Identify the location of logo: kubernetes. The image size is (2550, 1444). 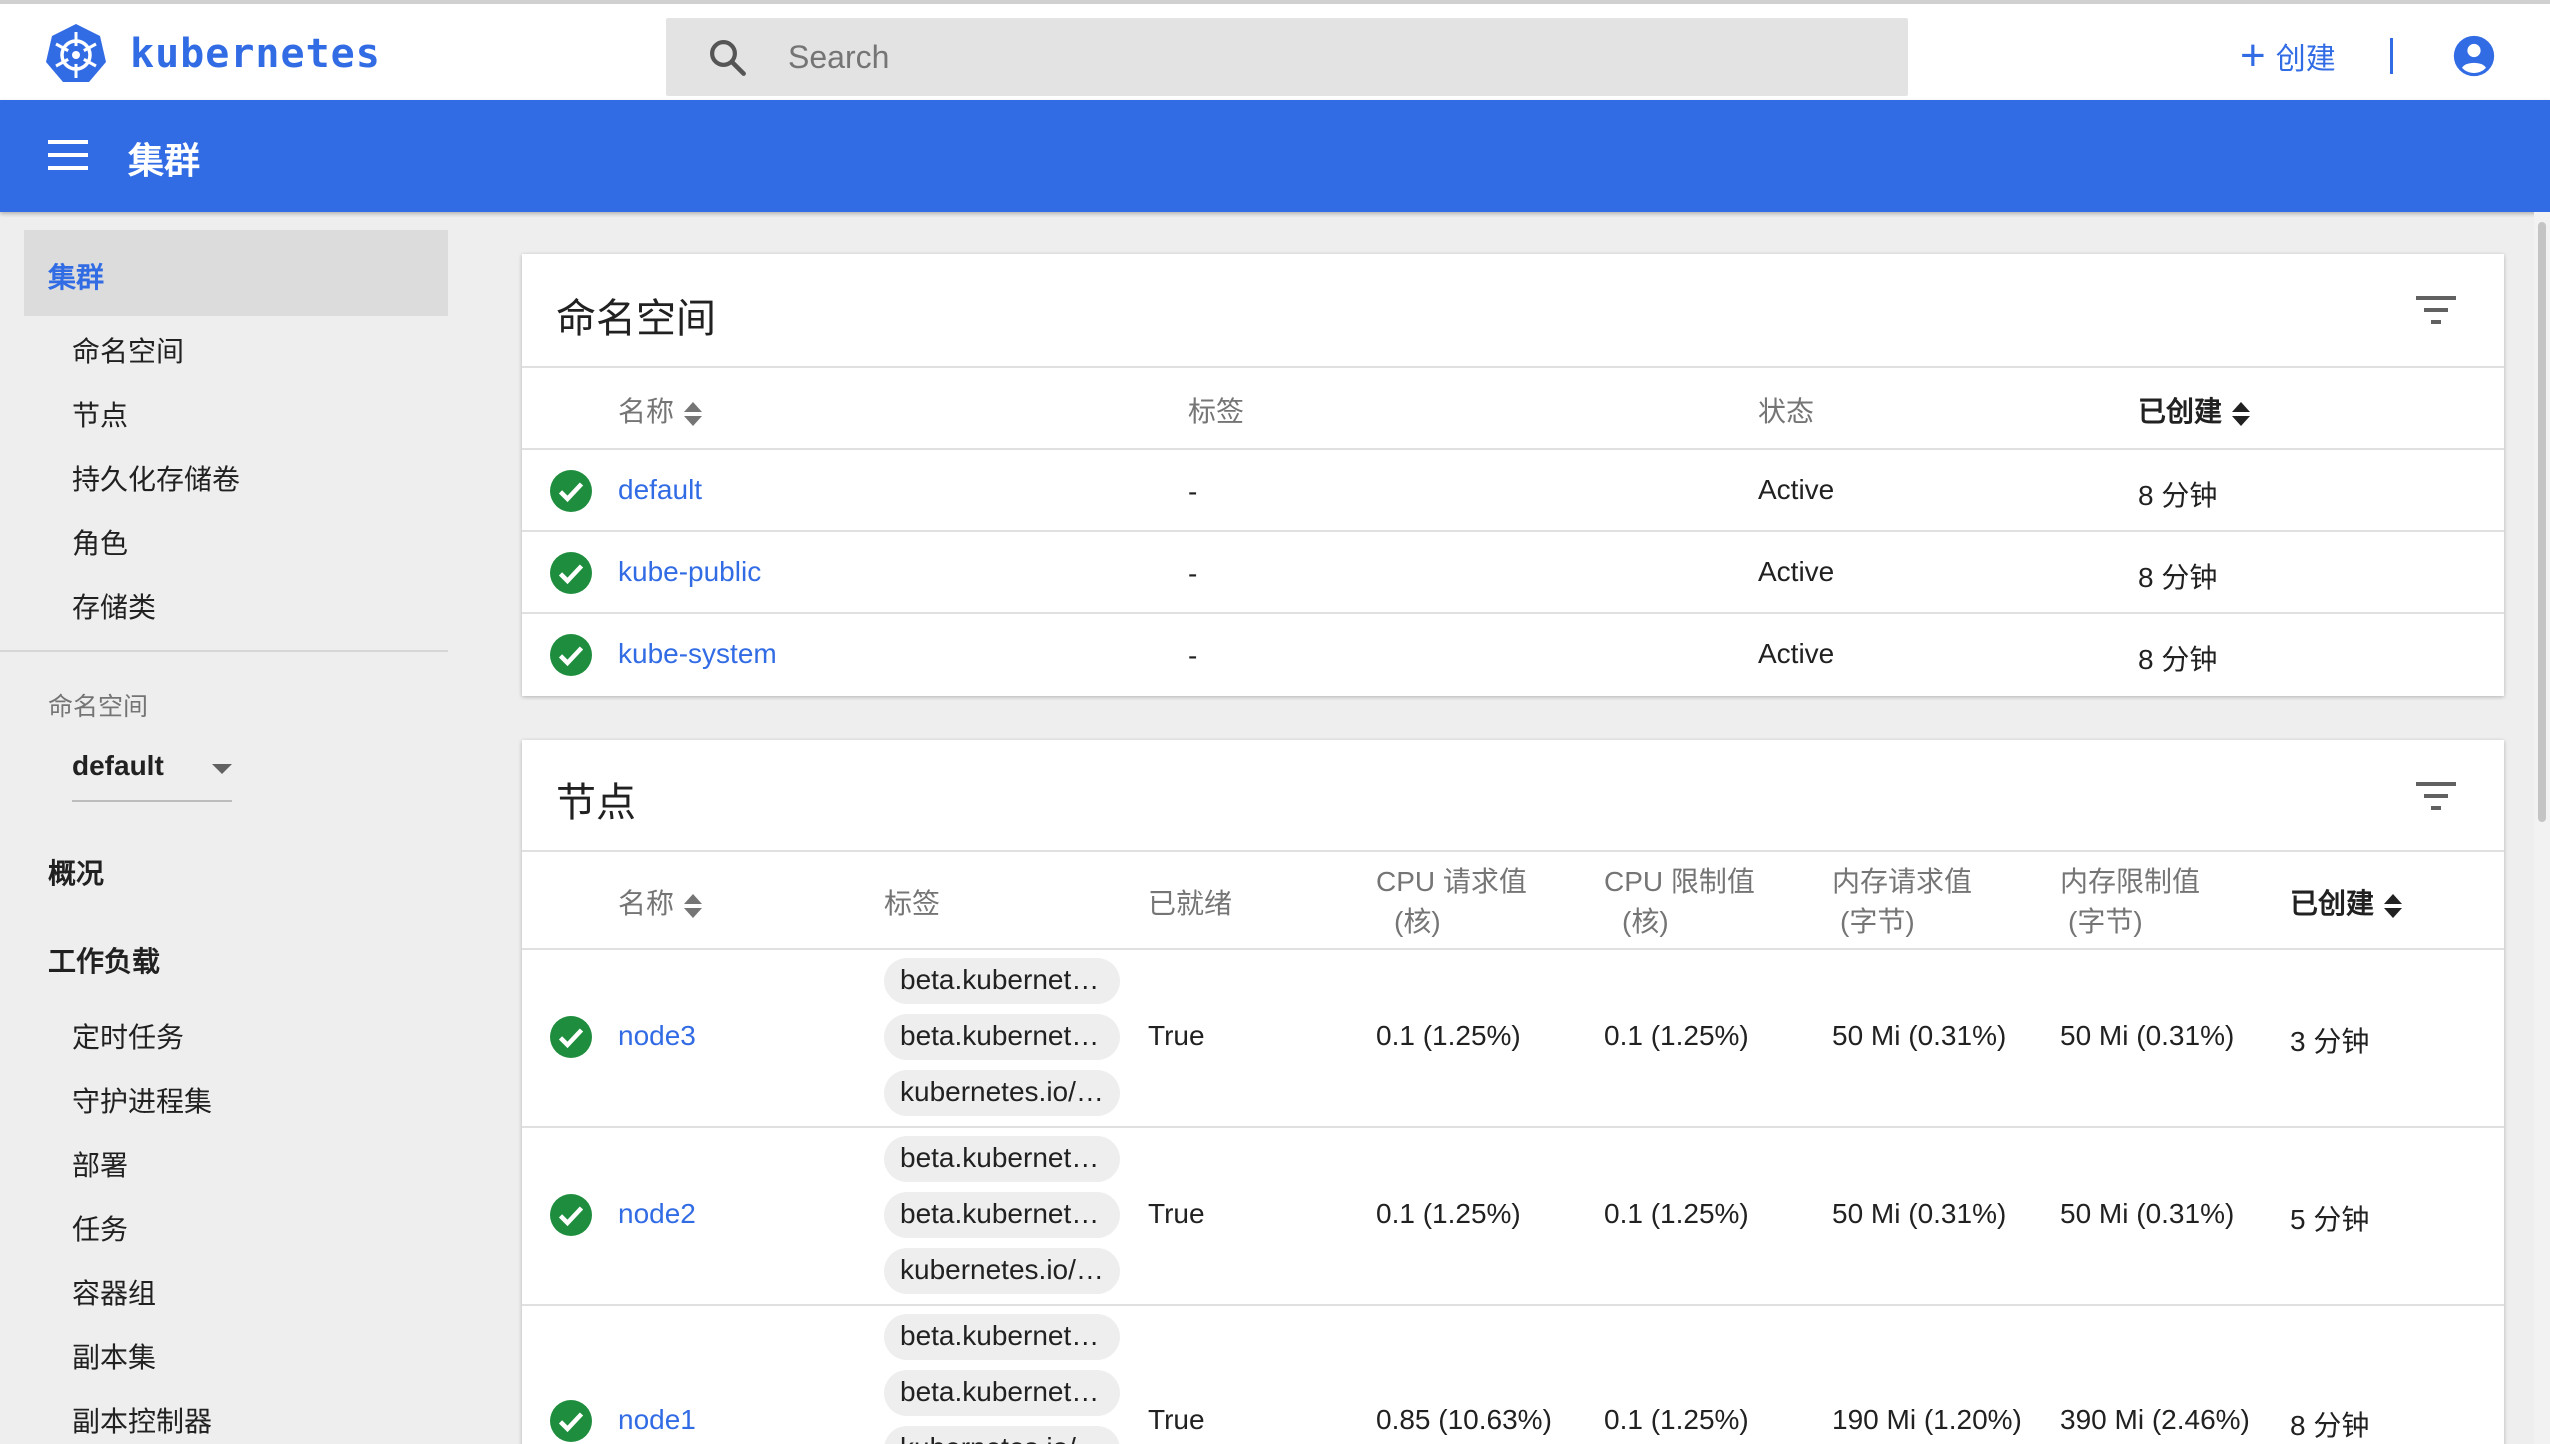
(212, 54).